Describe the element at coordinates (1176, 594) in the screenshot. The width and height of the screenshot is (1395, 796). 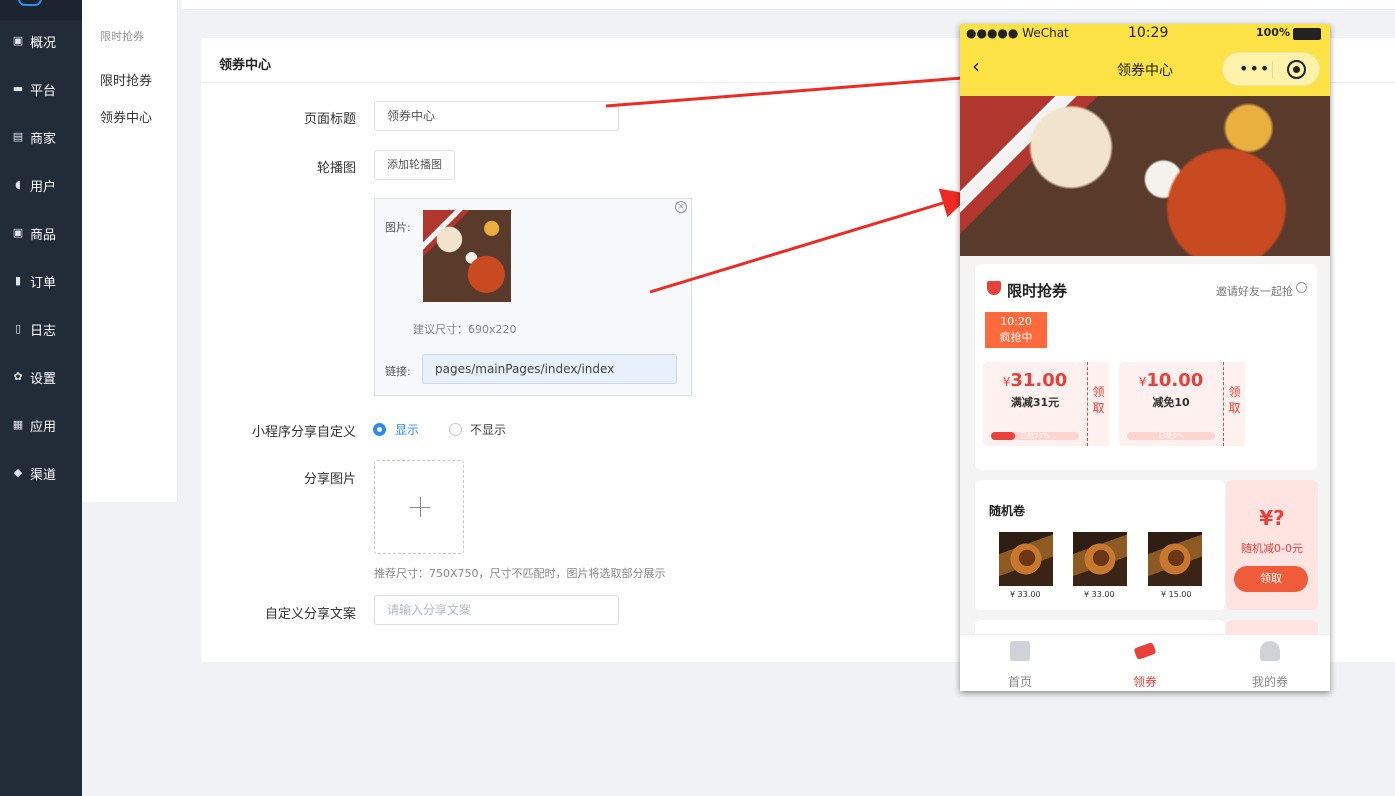
I see `product-price: ¥ 15.00` at that location.